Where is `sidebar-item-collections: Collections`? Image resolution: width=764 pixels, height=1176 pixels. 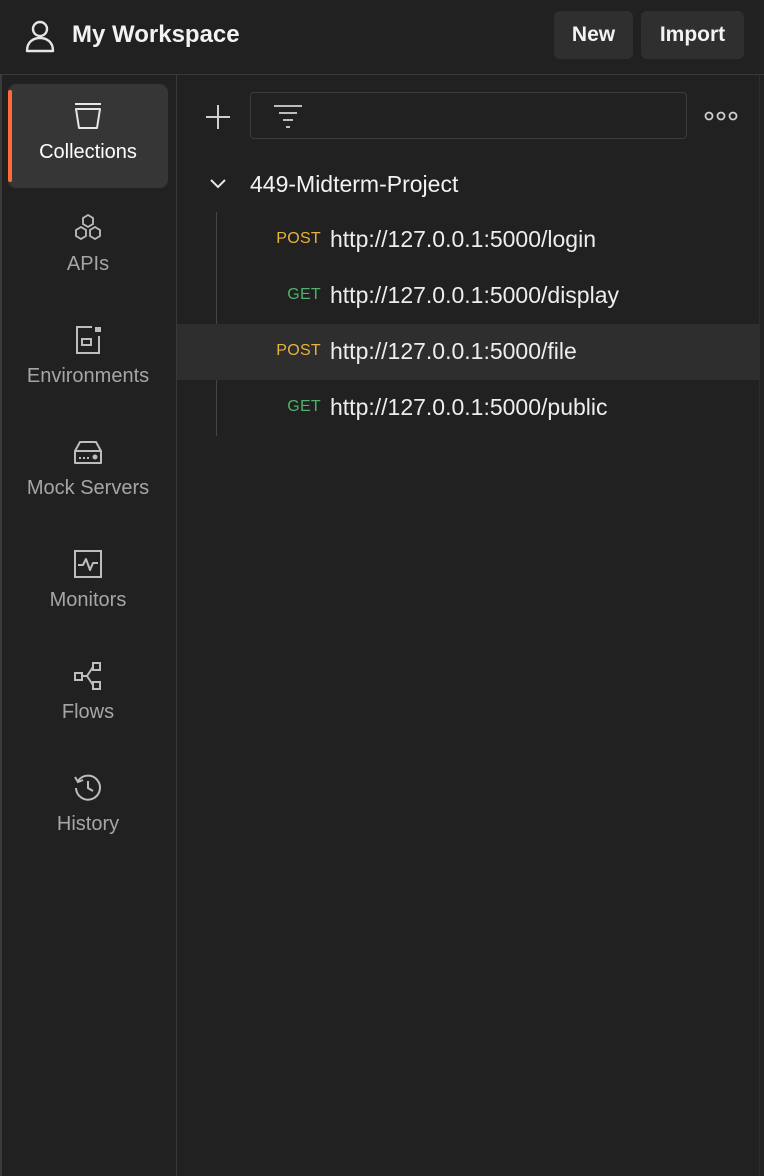 sidebar-item-collections: Collections is located at coordinates (88, 136).